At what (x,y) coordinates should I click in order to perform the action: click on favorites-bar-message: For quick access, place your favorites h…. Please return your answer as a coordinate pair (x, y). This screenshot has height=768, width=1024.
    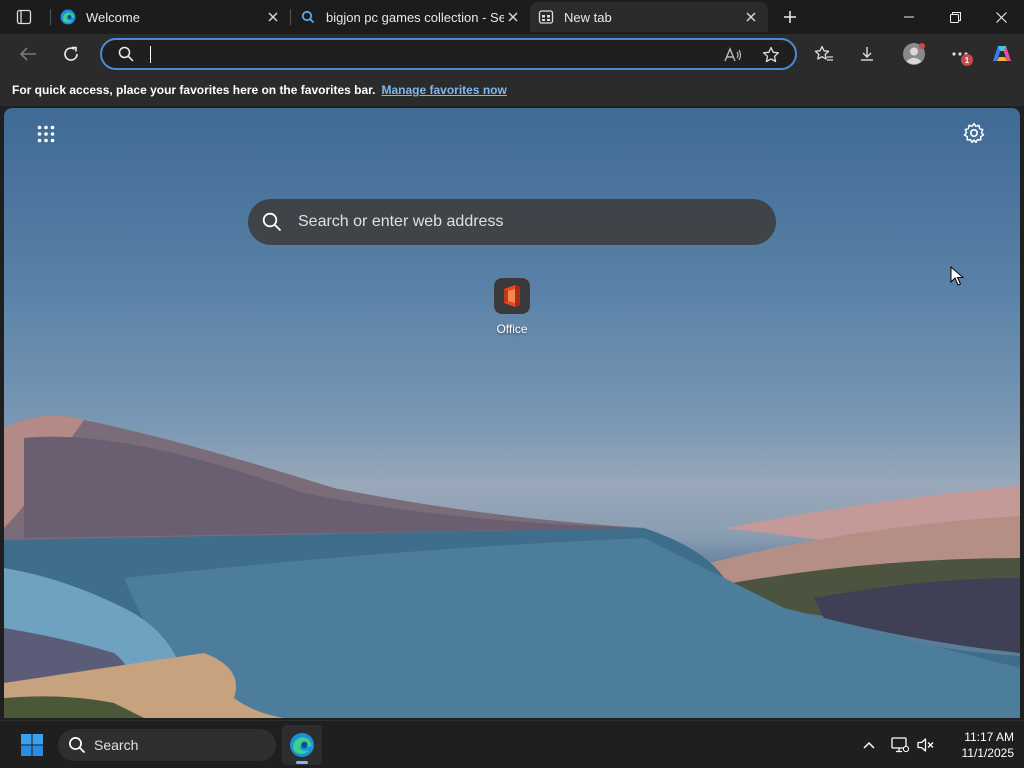
    Looking at the image, I should click on (194, 90).